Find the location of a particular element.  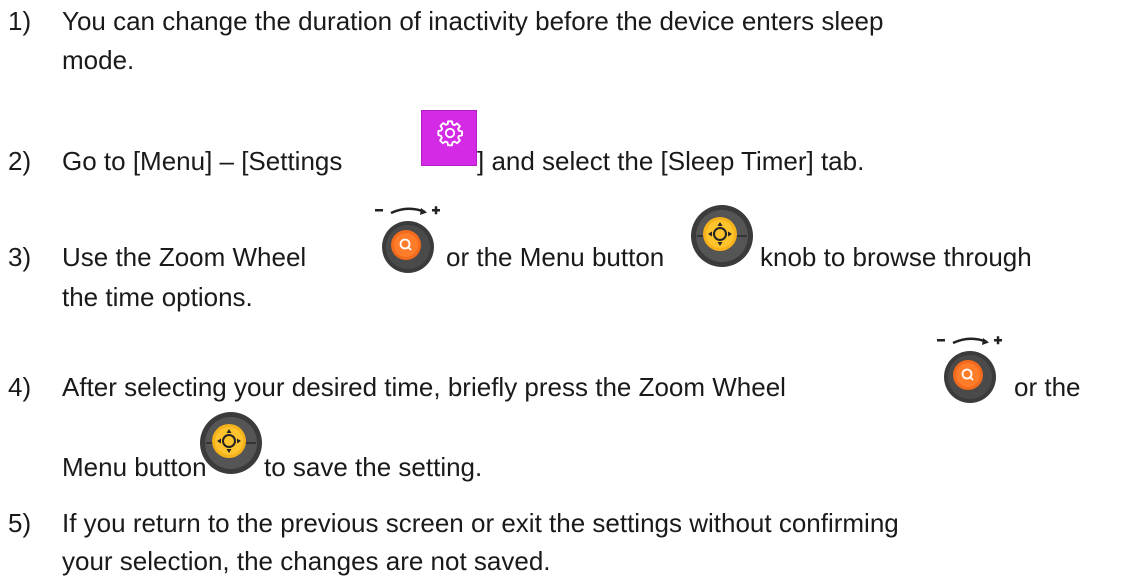

gear-icon is located at coordinates (450, 133).